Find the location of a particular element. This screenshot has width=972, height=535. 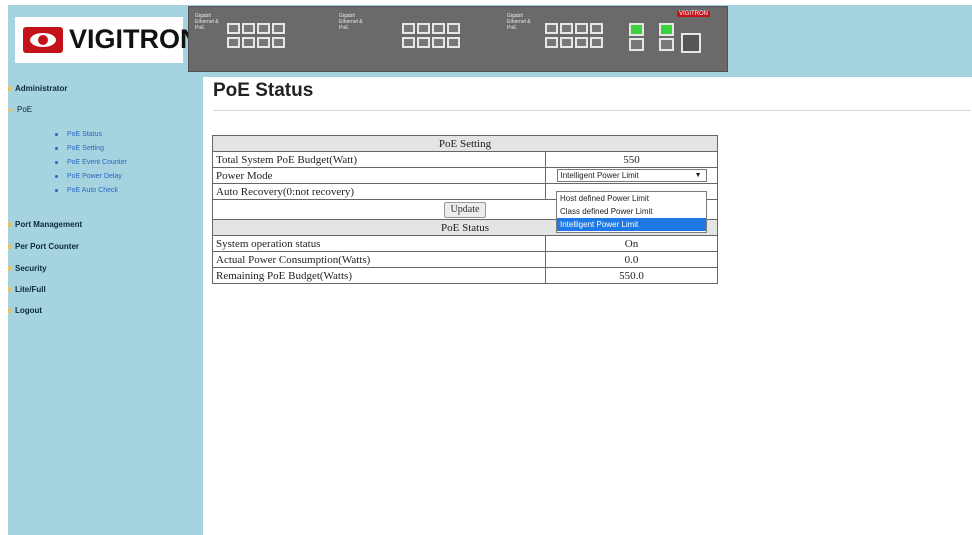

sidebar-subitem-label: PoE Auto Check is located at coordinates (92, 190).